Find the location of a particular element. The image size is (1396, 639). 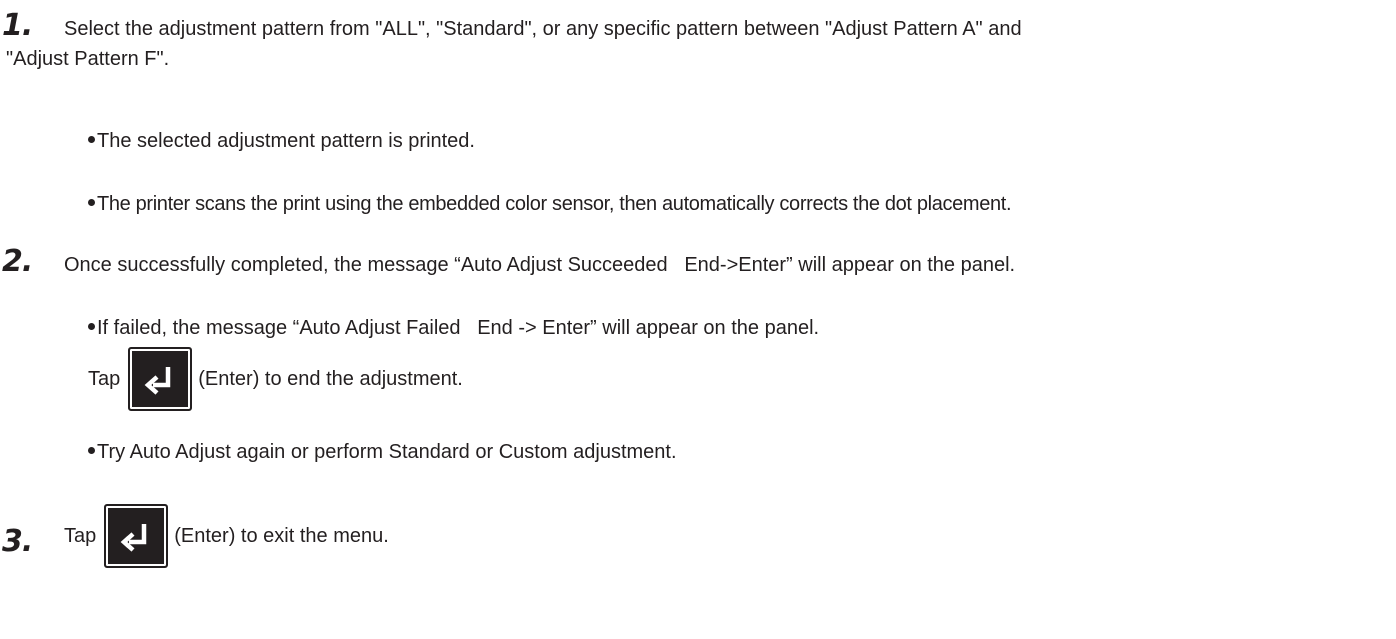

tap-description: (Enter) to end the adjustment. is located at coordinates (330, 379).